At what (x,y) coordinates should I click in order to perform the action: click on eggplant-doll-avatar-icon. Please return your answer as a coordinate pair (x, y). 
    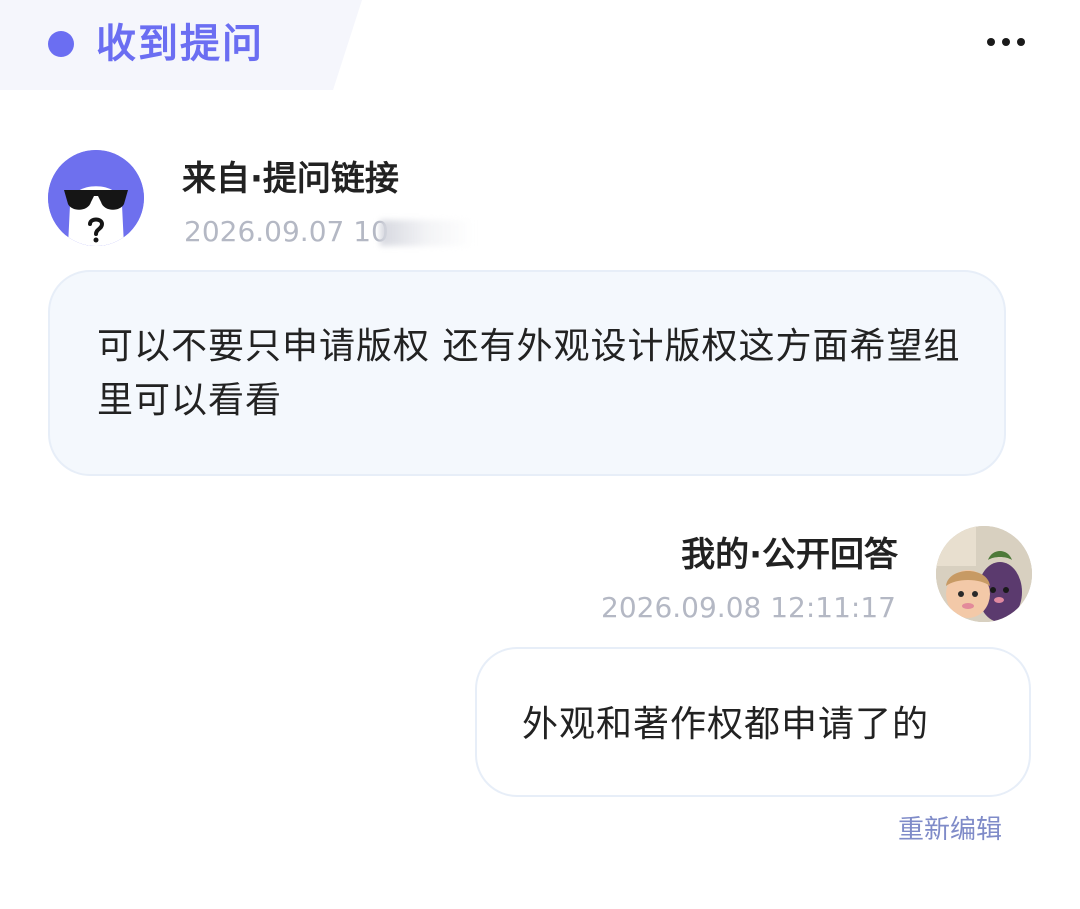
    Looking at the image, I should click on (984, 574).